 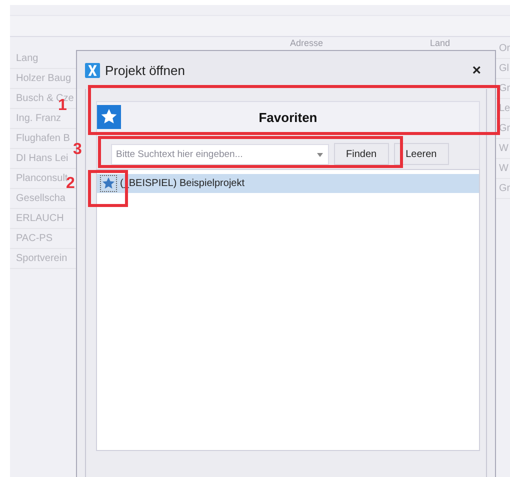 I want to click on star-icon, so click(x=108, y=183).